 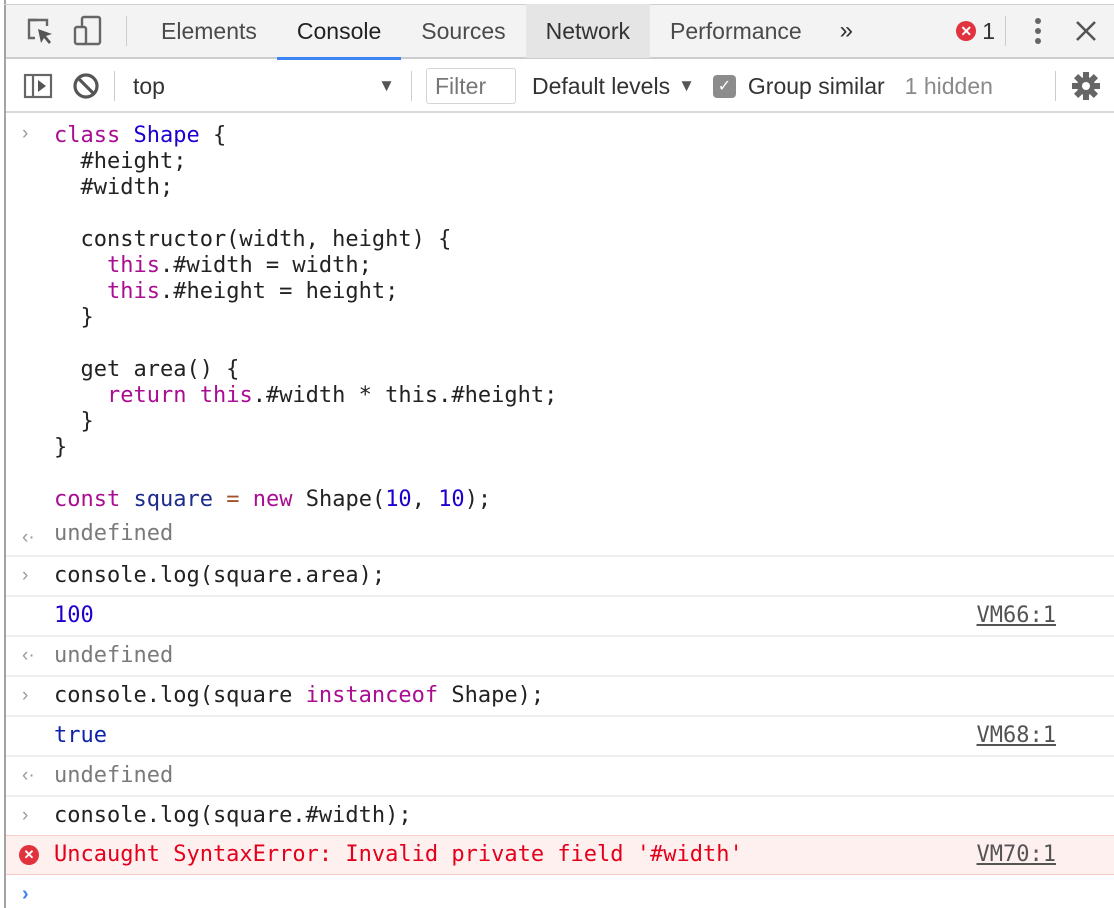 I want to click on console-settings-button, so click(x=1086, y=86).